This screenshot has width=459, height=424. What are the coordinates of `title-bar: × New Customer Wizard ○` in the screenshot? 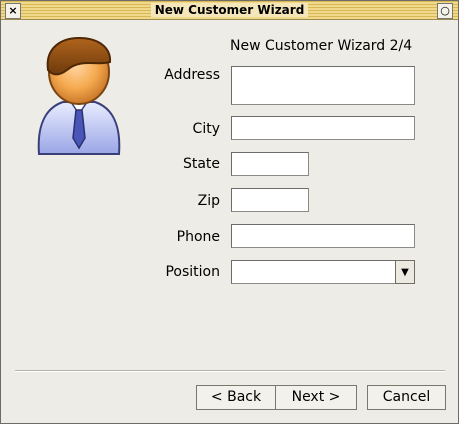 It's located at (229, 10).